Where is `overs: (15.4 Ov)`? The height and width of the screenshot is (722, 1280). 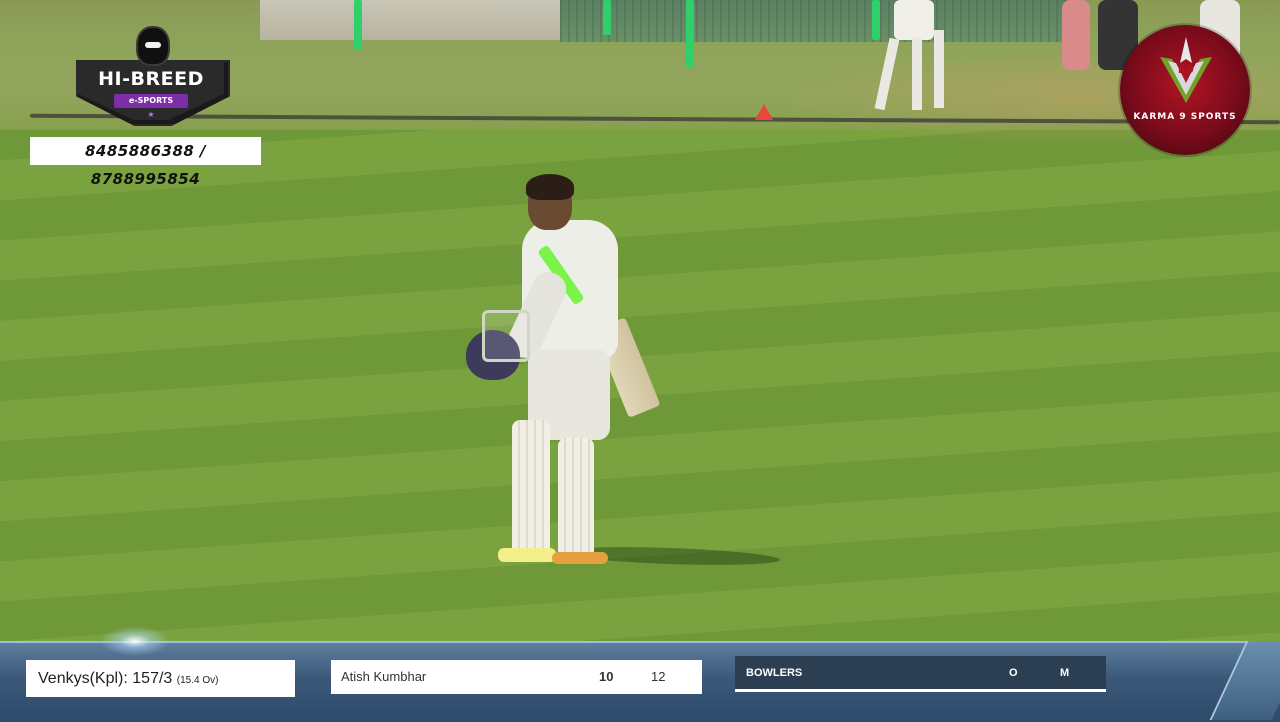
overs: (15.4 Ov) is located at coordinates (197, 680).